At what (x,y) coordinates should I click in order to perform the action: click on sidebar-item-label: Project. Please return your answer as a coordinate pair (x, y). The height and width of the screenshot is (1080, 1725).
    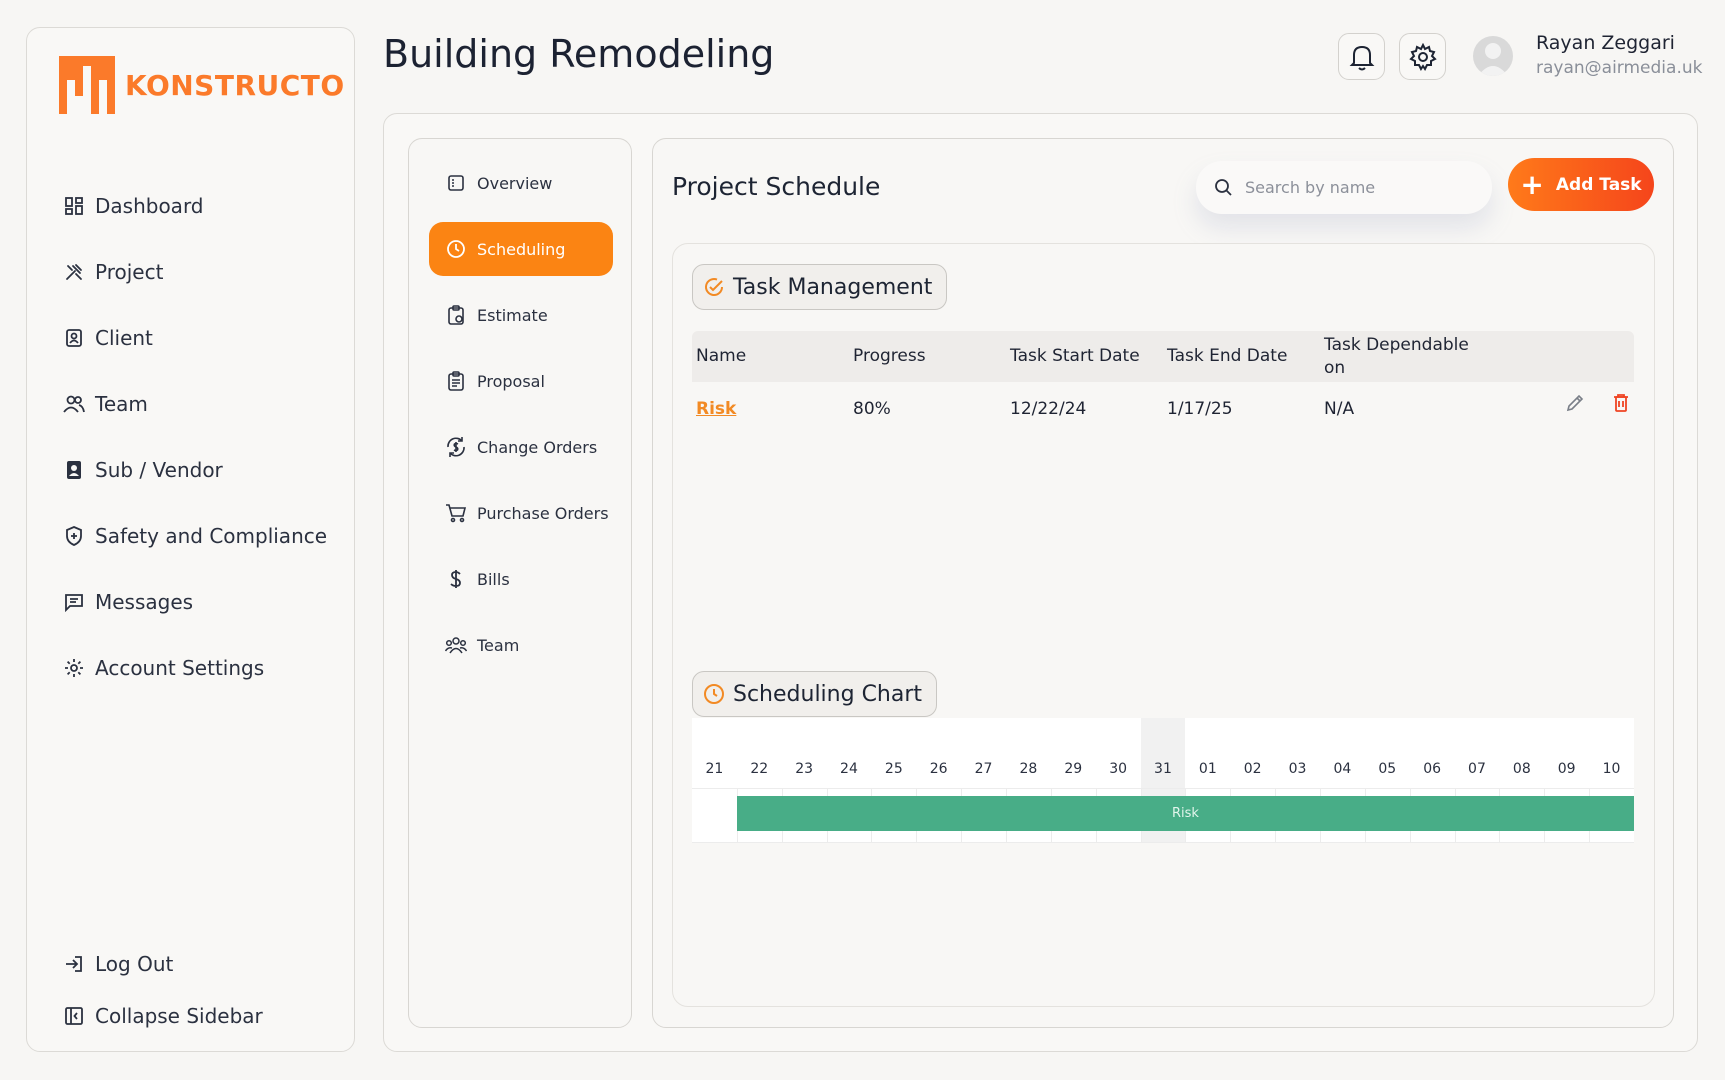
    Looking at the image, I should click on (129, 272).